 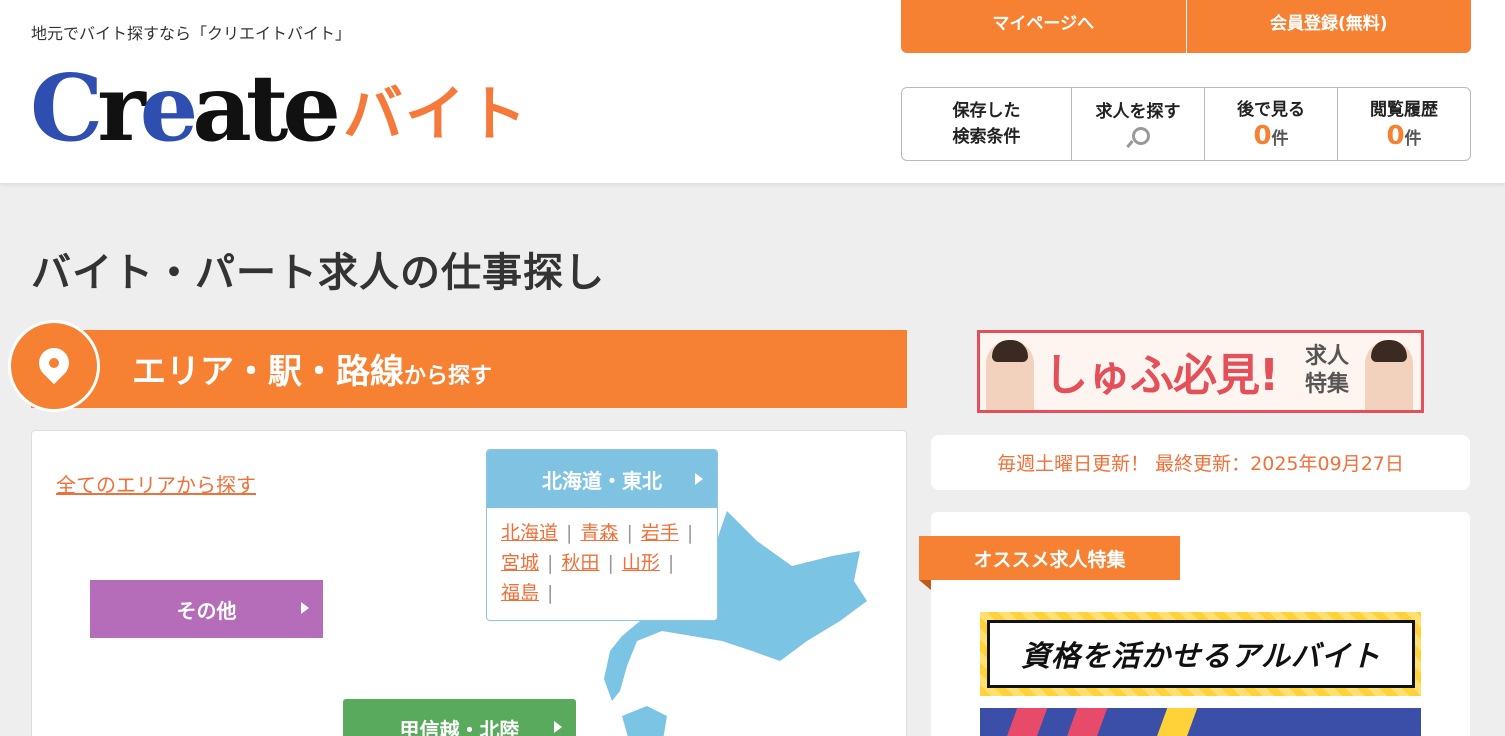 What do you see at coordinates (599, 533) in the screenshot?
I see `pref-aomori: 青森` at bounding box center [599, 533].